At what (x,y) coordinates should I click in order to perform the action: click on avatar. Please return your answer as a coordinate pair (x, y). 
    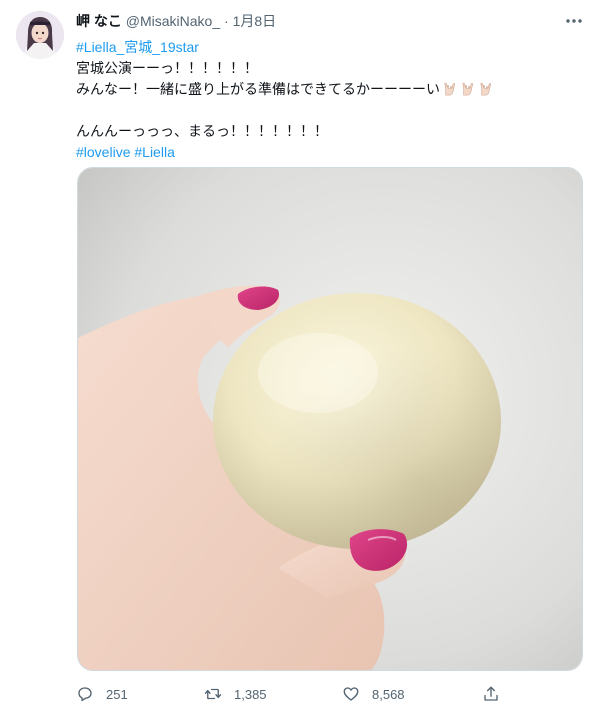
    Looking at the image, I should click on (40, 35).